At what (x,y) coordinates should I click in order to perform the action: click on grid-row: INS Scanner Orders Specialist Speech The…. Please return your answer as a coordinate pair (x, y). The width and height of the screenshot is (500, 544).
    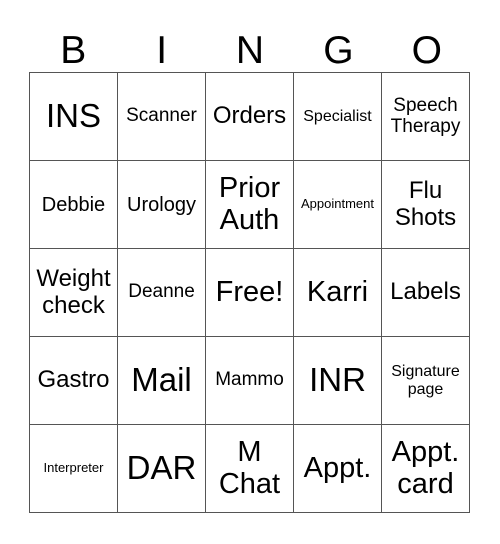
    Looking at the image, I should click on (249, 116).